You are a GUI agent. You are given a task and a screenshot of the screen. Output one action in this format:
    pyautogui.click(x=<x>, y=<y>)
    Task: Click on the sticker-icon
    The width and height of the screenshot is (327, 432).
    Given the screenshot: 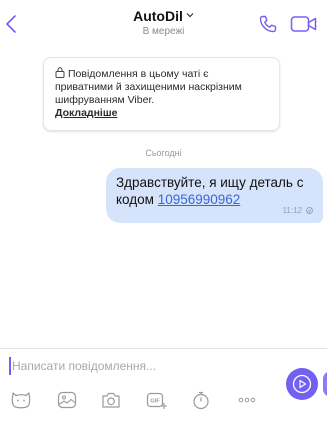 What is the action you would take?
    pyautogui.click(x=21, y=400)
    